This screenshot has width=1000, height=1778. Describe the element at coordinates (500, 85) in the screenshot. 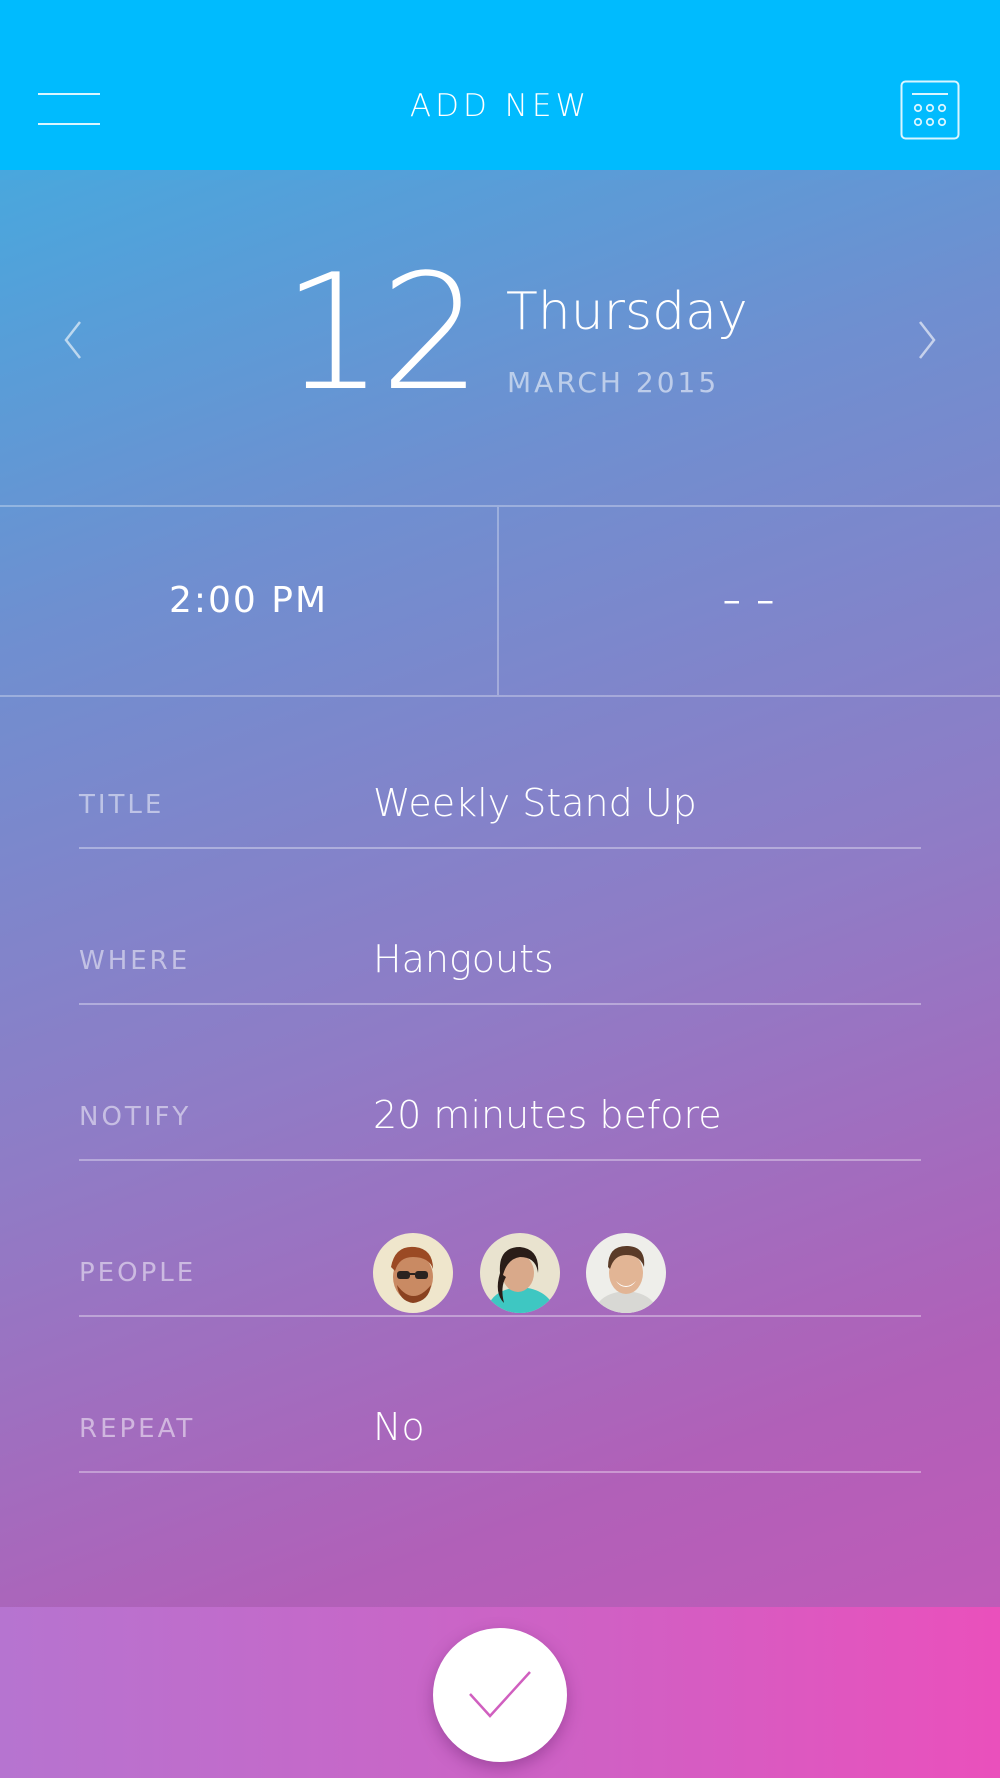

I see `top-bar: ADD NEW` at that location.